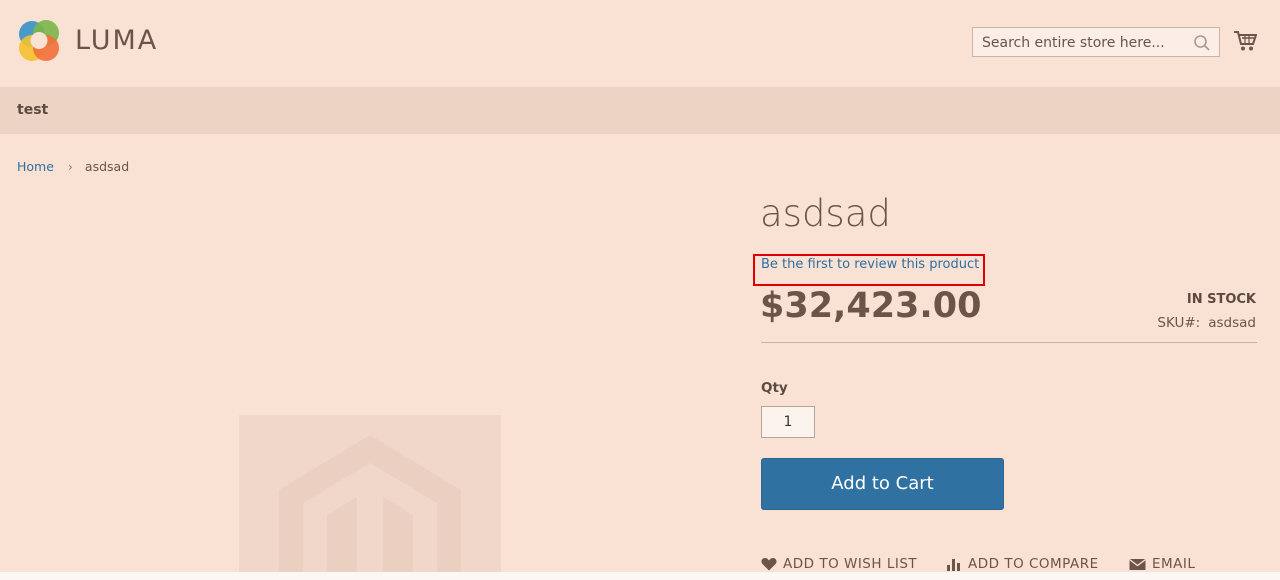 This screenshot has width=1280, height=580. Describe the element at coordinates (825, 213) in the screenshot. I see `product-title: asdsad` at that location.